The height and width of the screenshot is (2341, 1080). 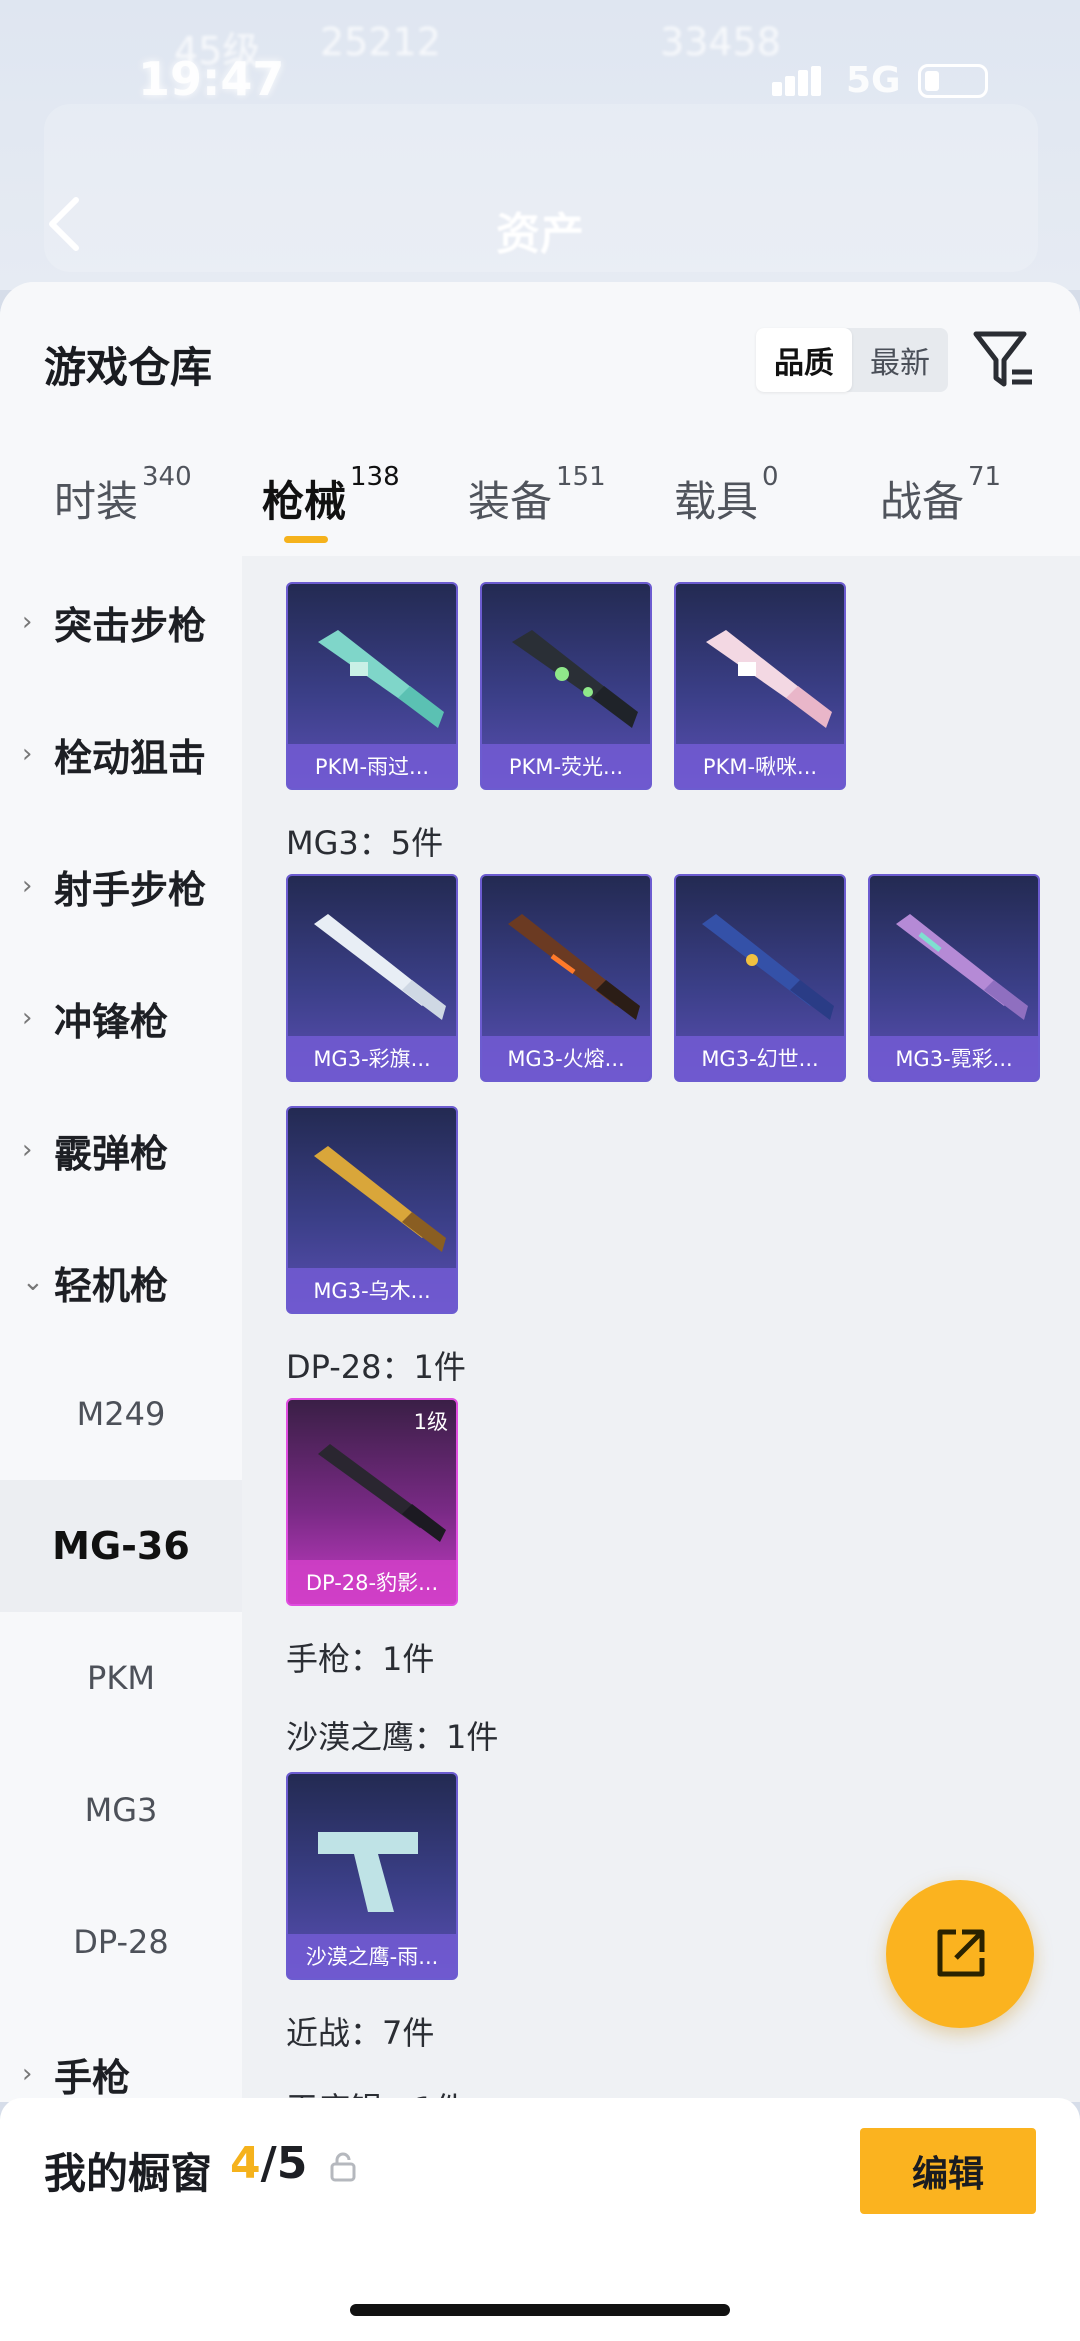 I want to click on nav-lmg: ⌄ 轻机枪, so click(x=121, y=1282).